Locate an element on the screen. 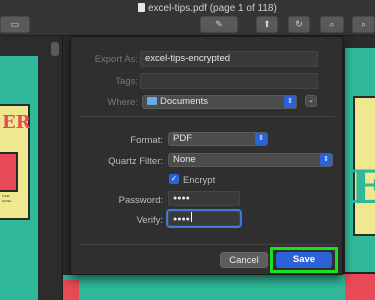 The height and width of the screenshot is (300, 375). document-red-fragment is located at coordinates (71, 290).